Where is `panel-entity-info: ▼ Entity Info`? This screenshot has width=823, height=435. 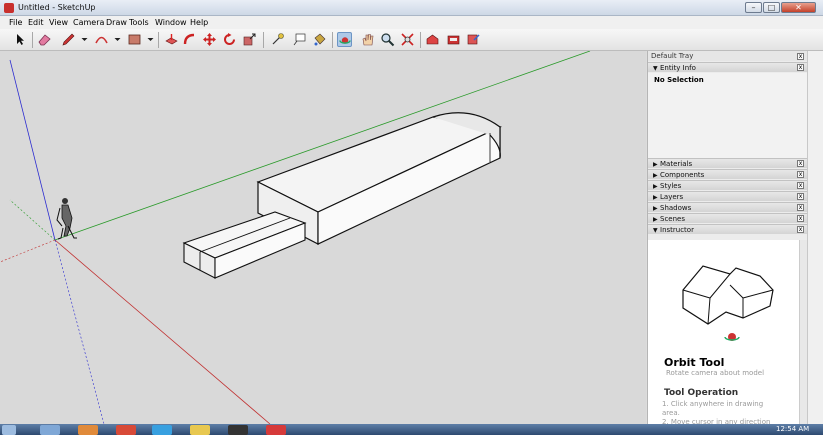 panel-entity-info: ▼ Entity Info is located at coordinates (728, 67).